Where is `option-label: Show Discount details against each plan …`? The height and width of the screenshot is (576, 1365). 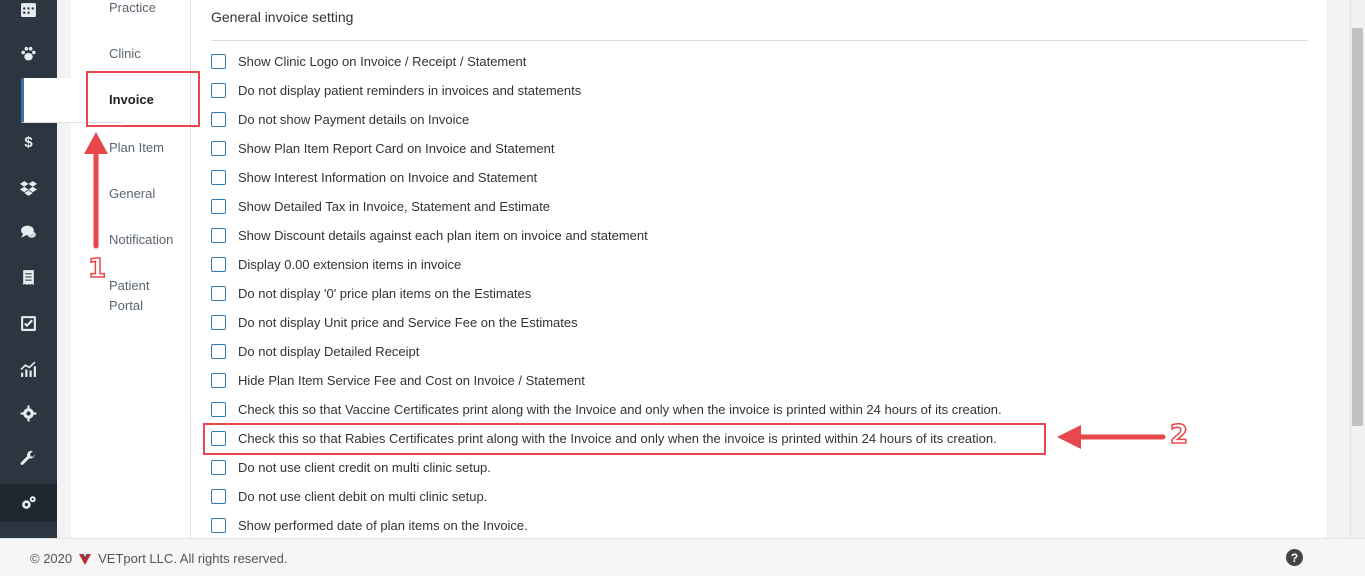
option-label: Show Discount details against each plan … is located at coordinates (443, 235).